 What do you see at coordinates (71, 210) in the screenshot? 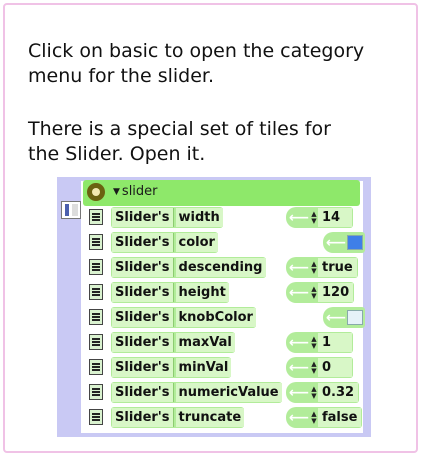
I see `viewer-handle` at bounding box center [71, 210].